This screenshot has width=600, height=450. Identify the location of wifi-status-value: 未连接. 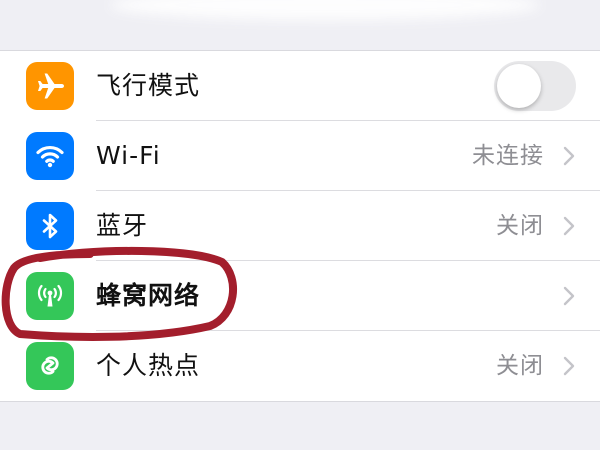
(508, 156).